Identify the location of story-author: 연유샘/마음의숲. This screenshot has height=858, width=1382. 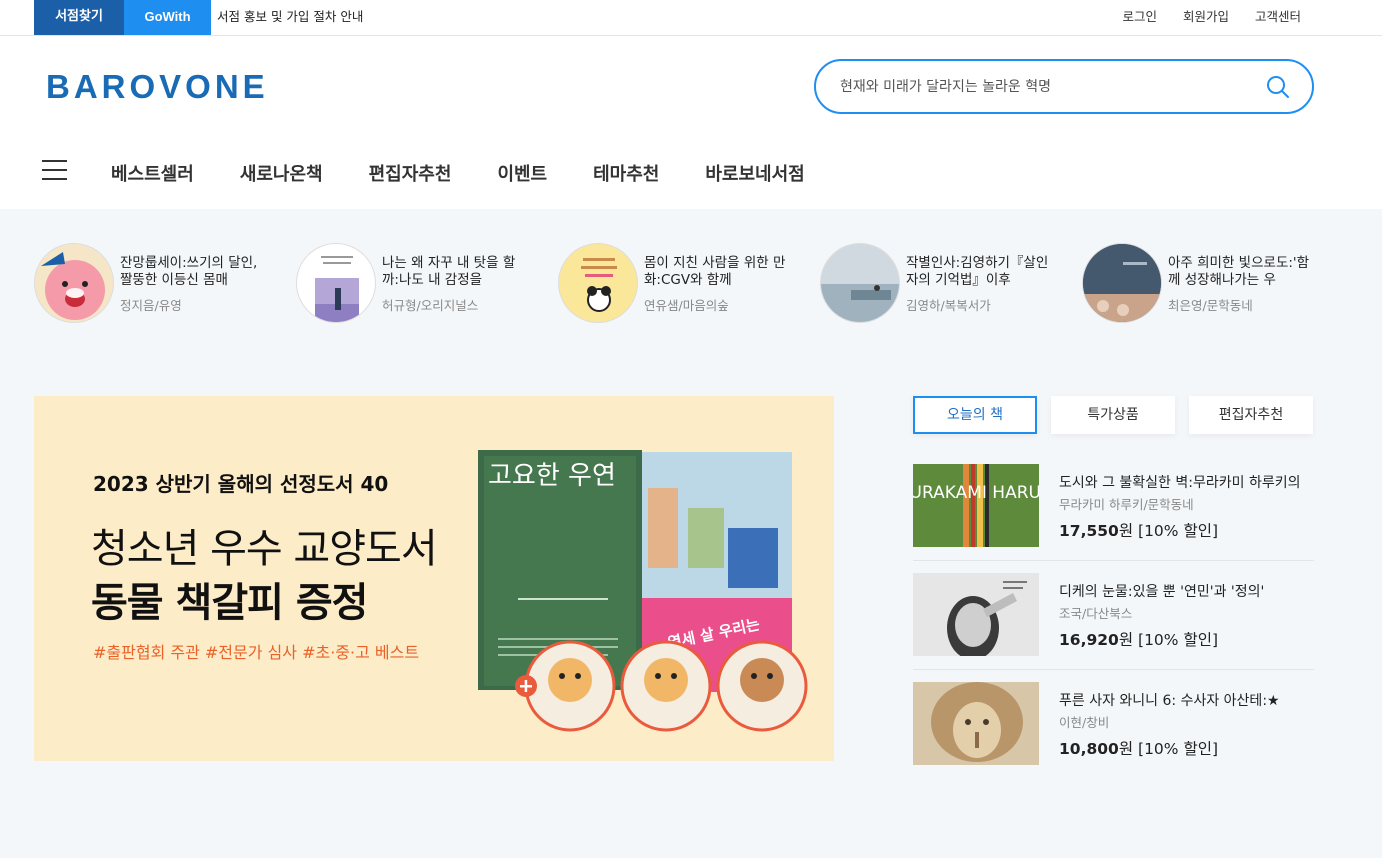
(686, 305).